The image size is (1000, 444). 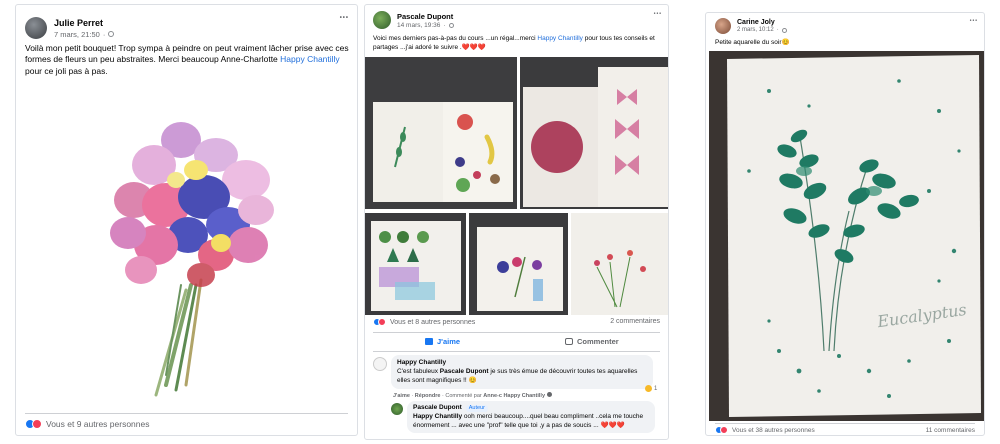 I want to click on like-button: J'aime, so click(x=442, y=341).